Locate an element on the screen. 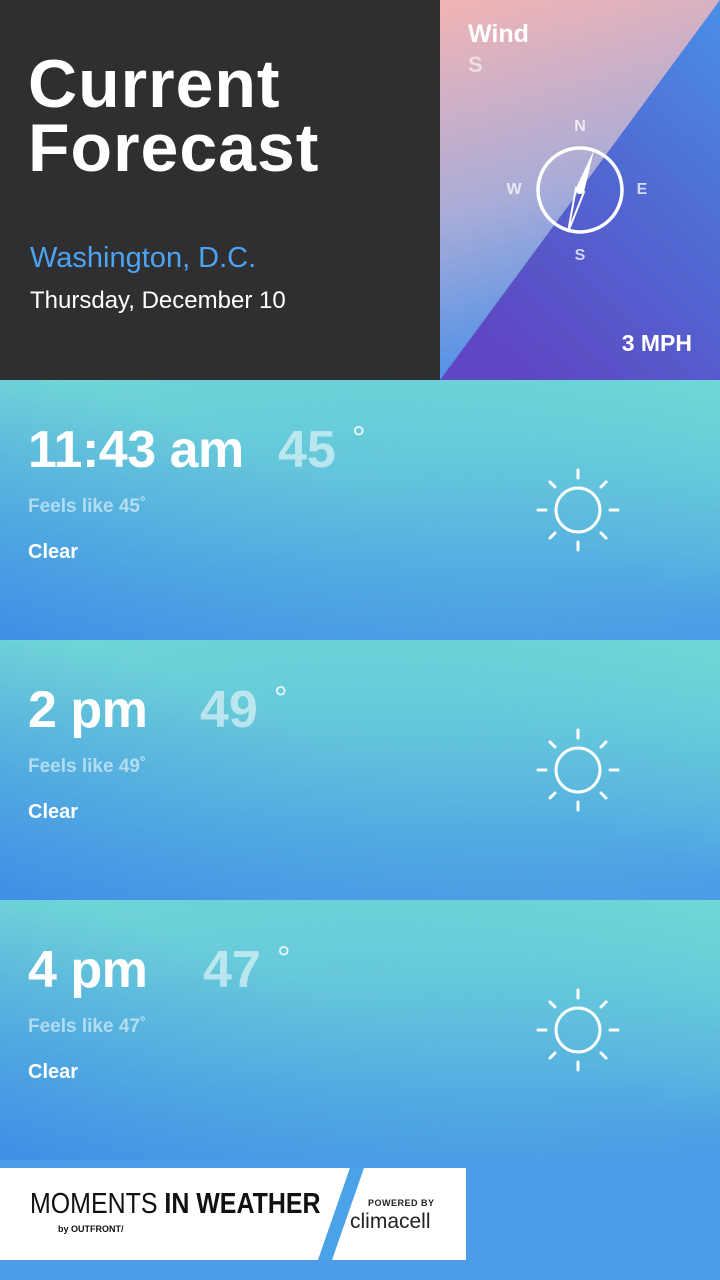 The image size is (720, 1280). wind-panel: Wind S N E S W 3 MPH is located at coordinates (580, 190).